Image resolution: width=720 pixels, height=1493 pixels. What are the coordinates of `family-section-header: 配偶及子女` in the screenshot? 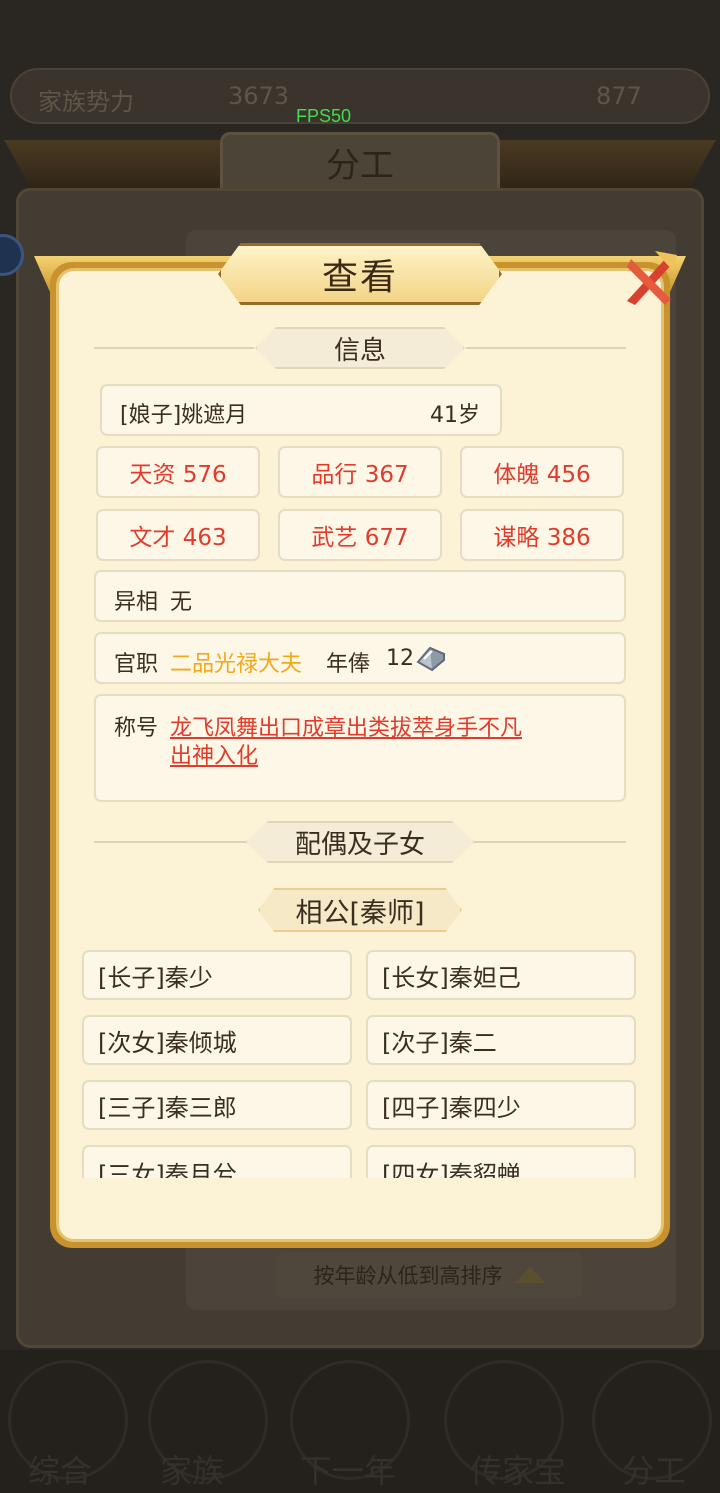 It's located at (360, 842).